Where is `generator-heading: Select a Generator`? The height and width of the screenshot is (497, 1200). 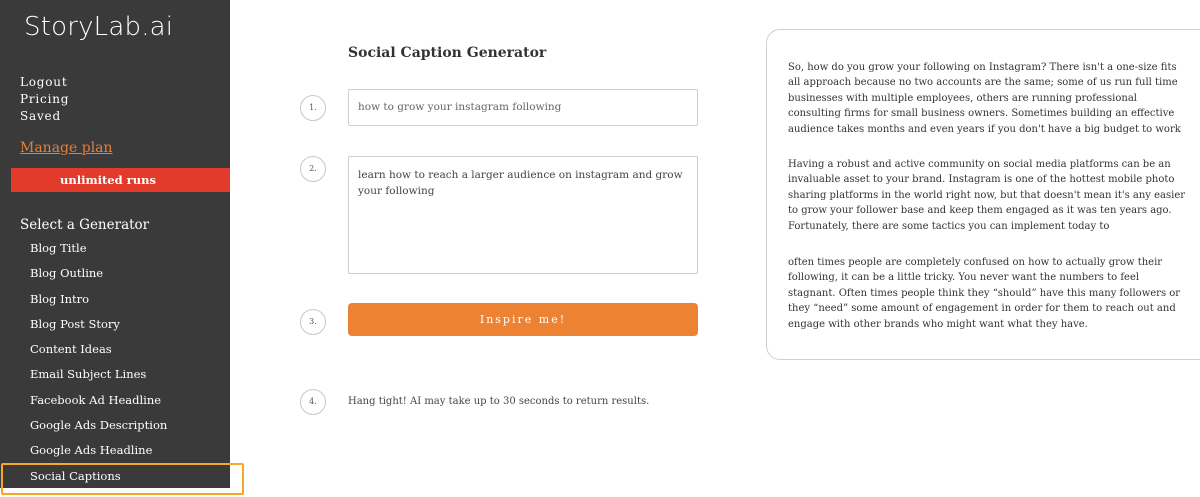
generator-heading: Select a Generator is located at coordinates (85, 225).